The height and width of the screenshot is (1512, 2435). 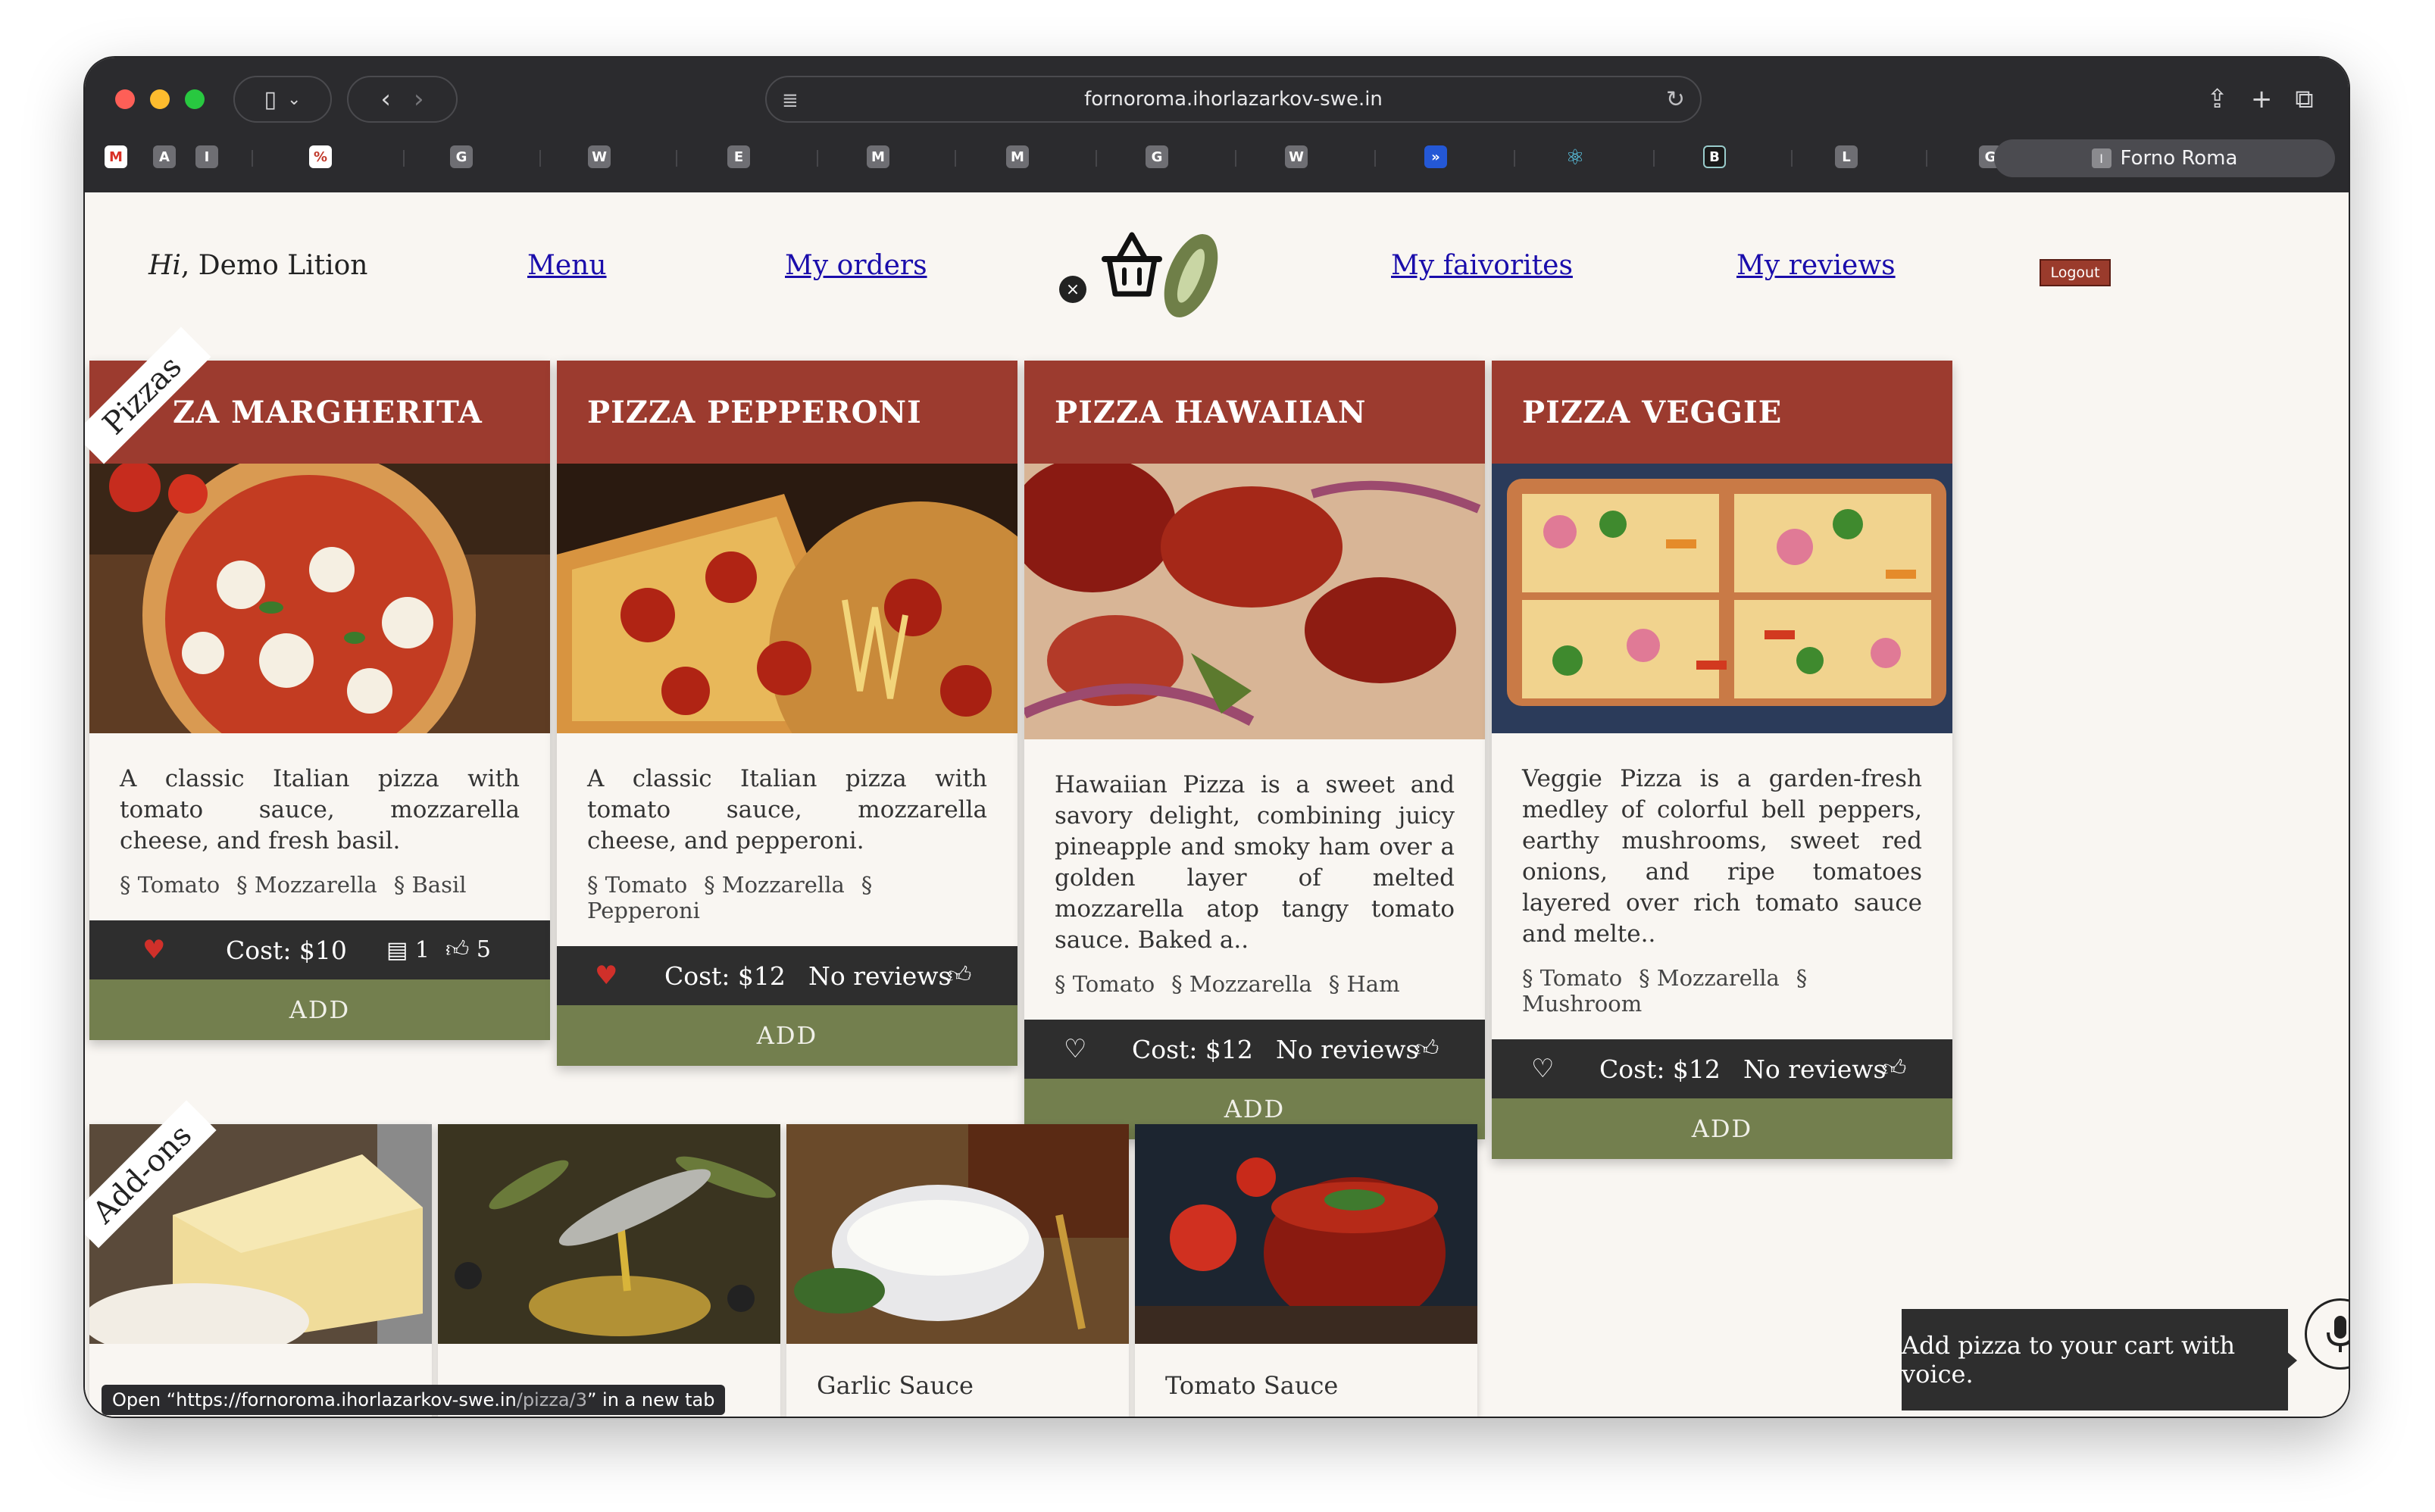 I want to click on nav-orders-link: My orders, so click(x=856, y=265).